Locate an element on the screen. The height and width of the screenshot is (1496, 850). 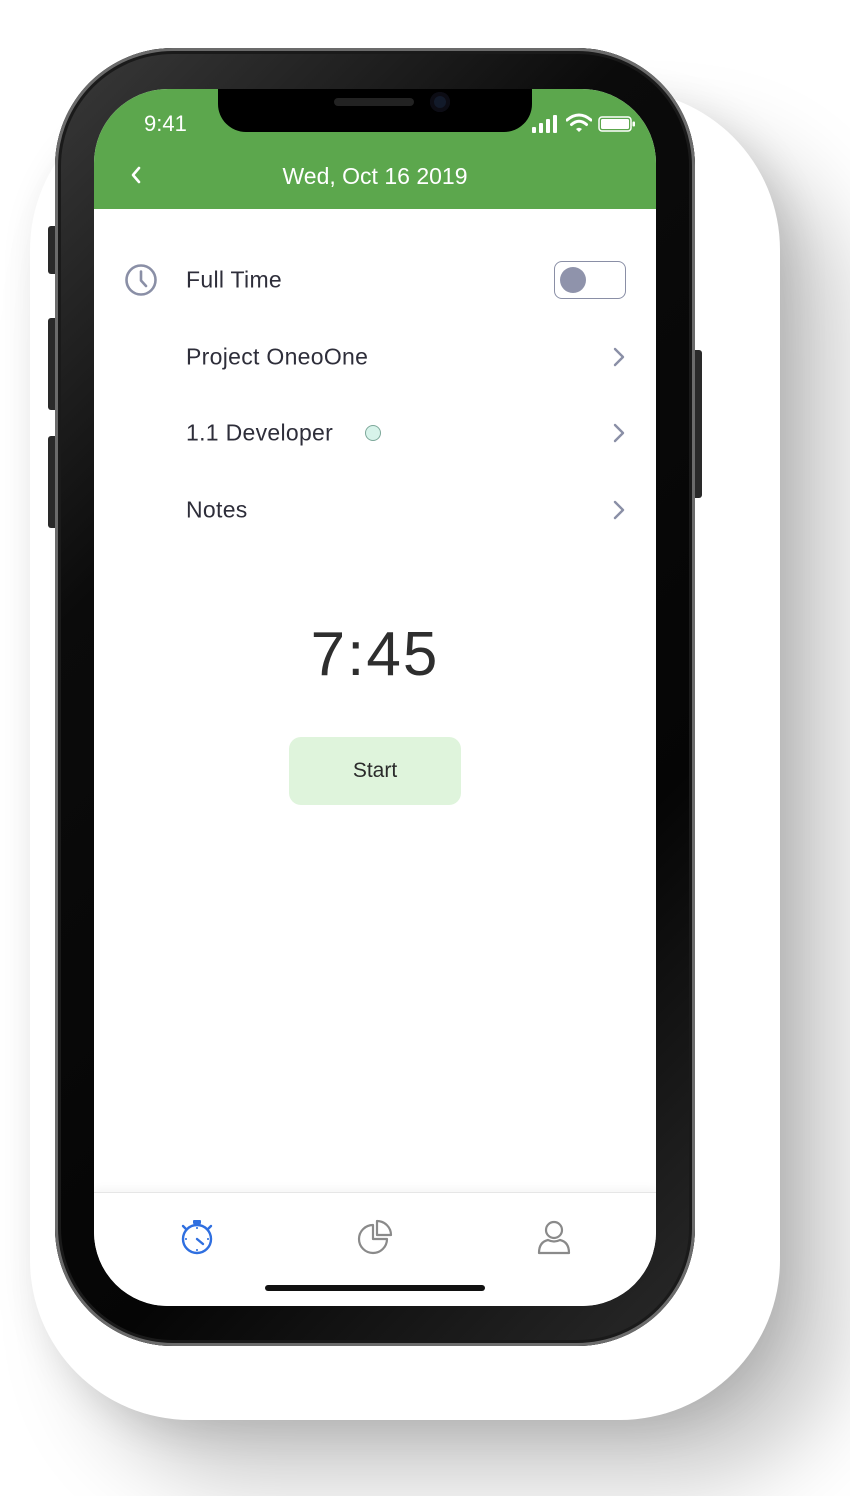
project-row: Project OneoOne is located at coordinates (375, 357).